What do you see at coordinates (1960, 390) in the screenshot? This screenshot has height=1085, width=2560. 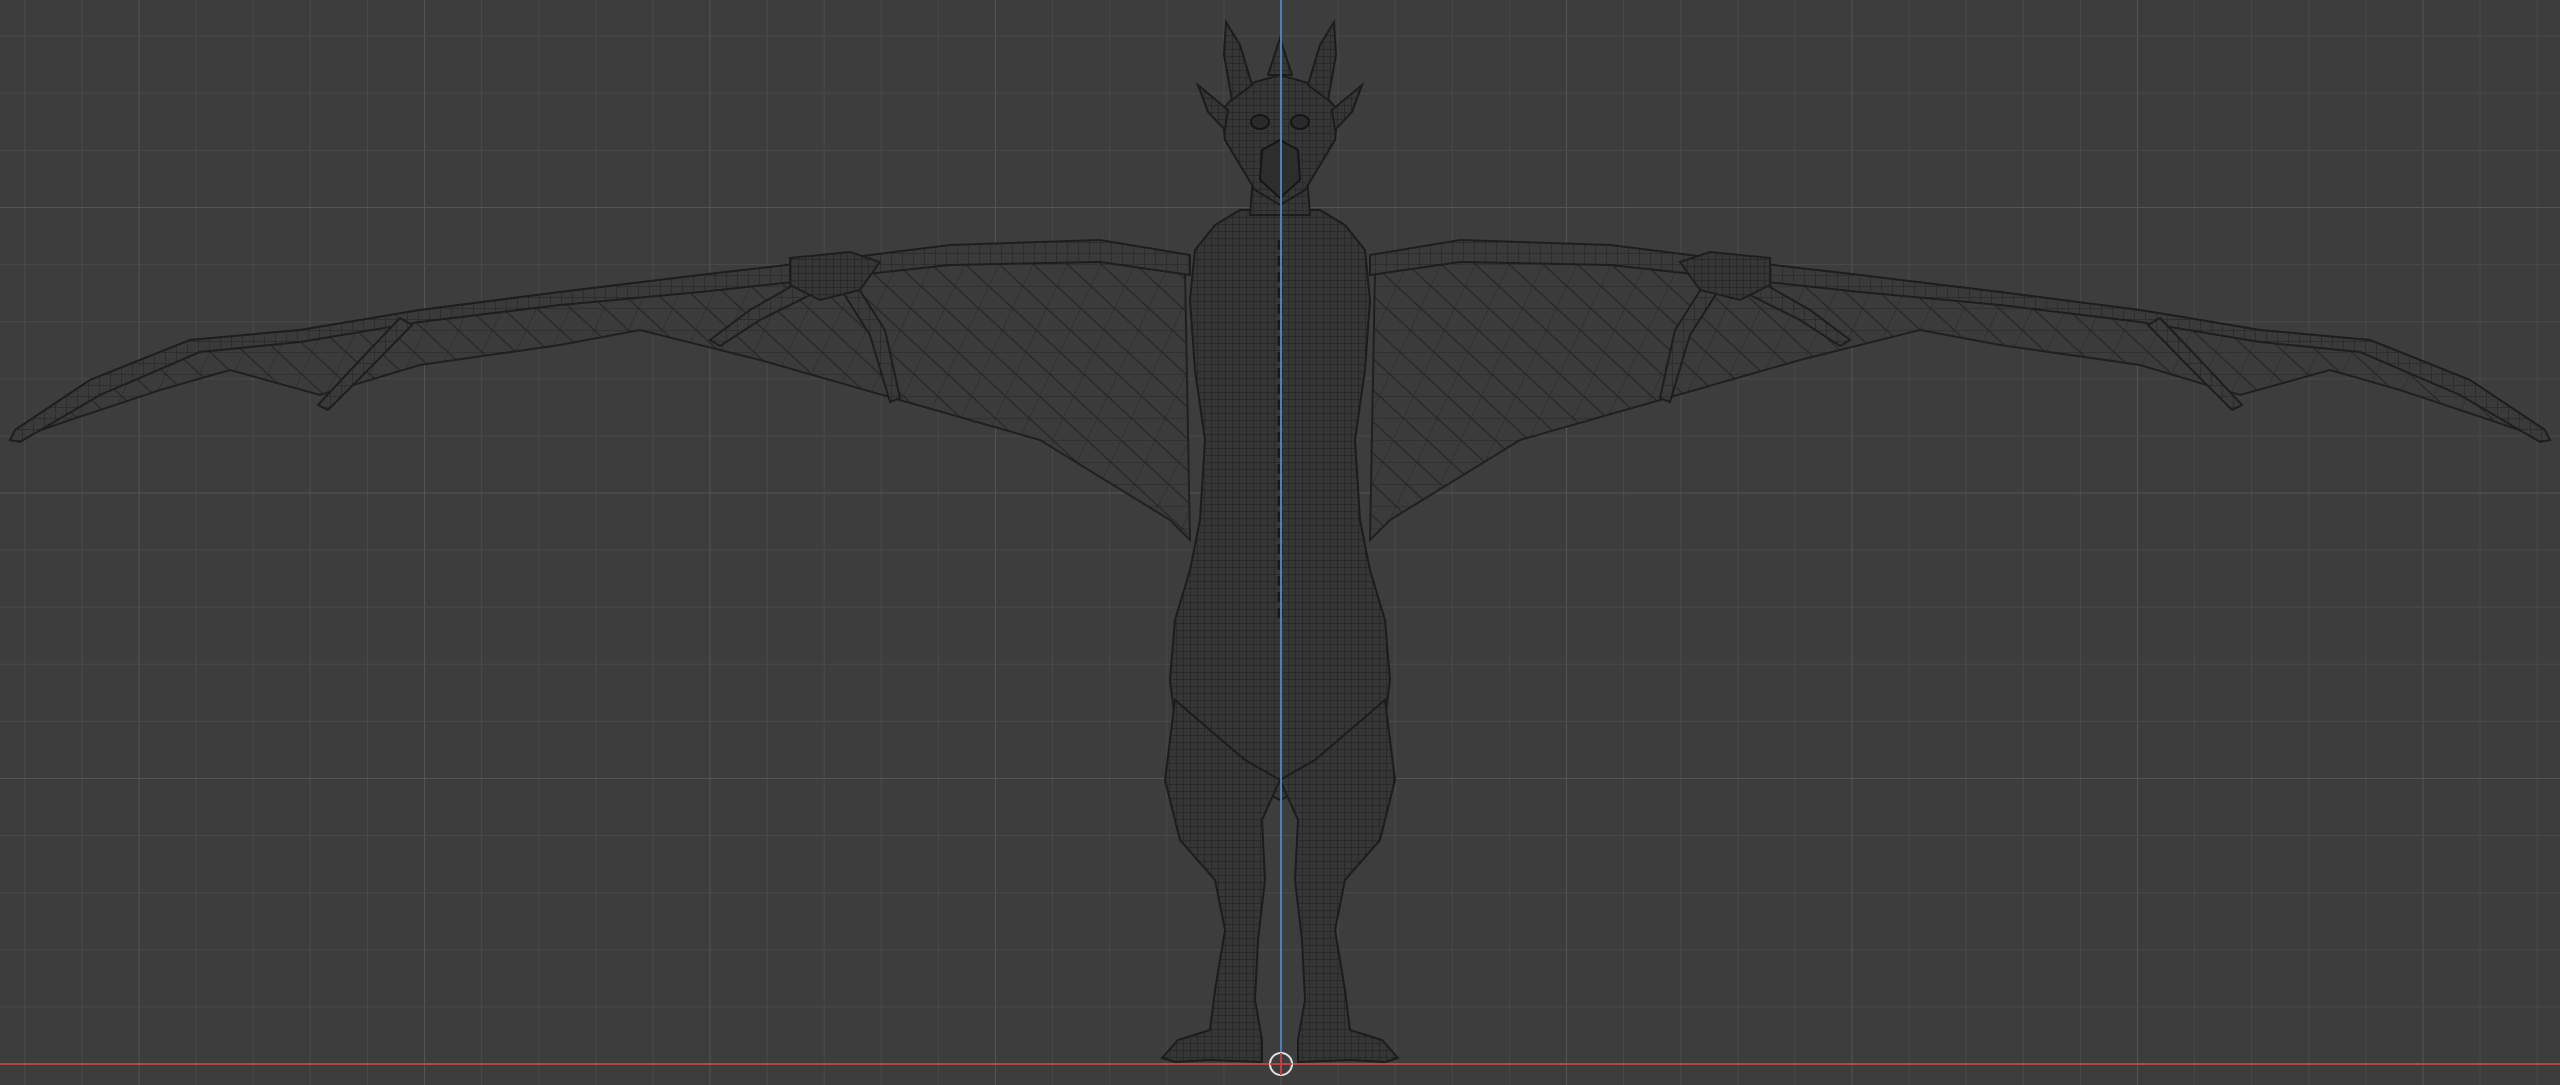 I see `wing-right` at bounding box center [1960, 390].